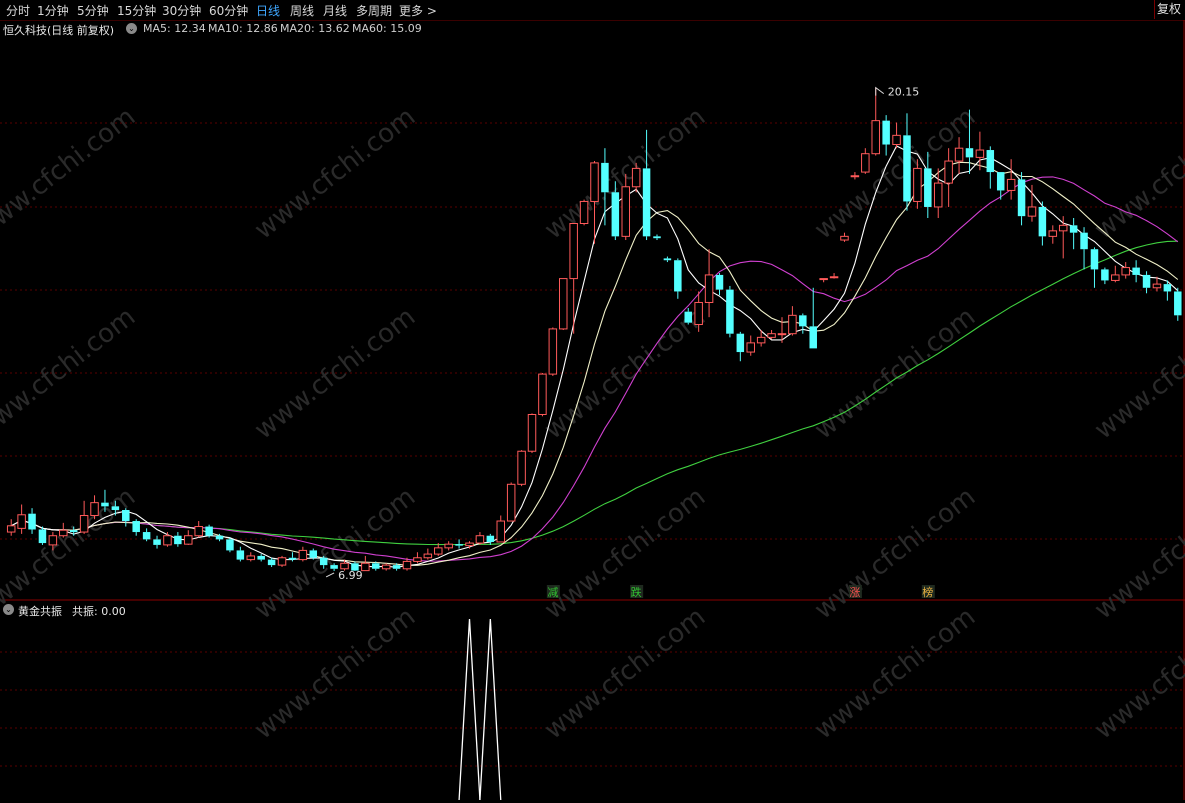 Image resolution: width=1185 pixels, height=803 pixels. Describe the element at coordinates (552, 592) in the screenshot. I see `signal-marker: 减` at that location.